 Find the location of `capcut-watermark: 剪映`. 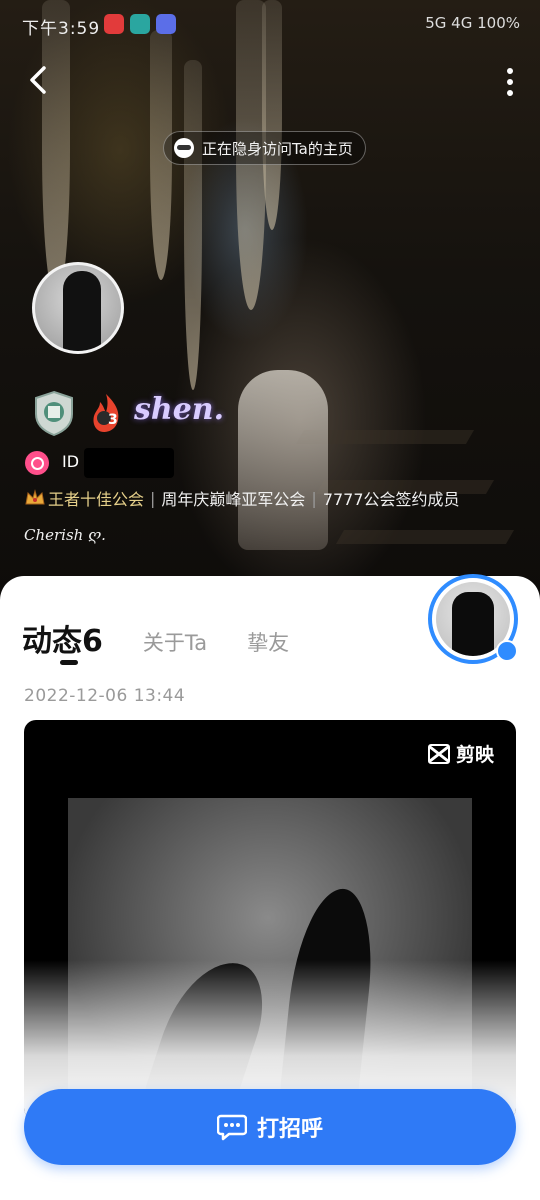

capcut-watermark: 剪映 is located at coordinates (460, 753).